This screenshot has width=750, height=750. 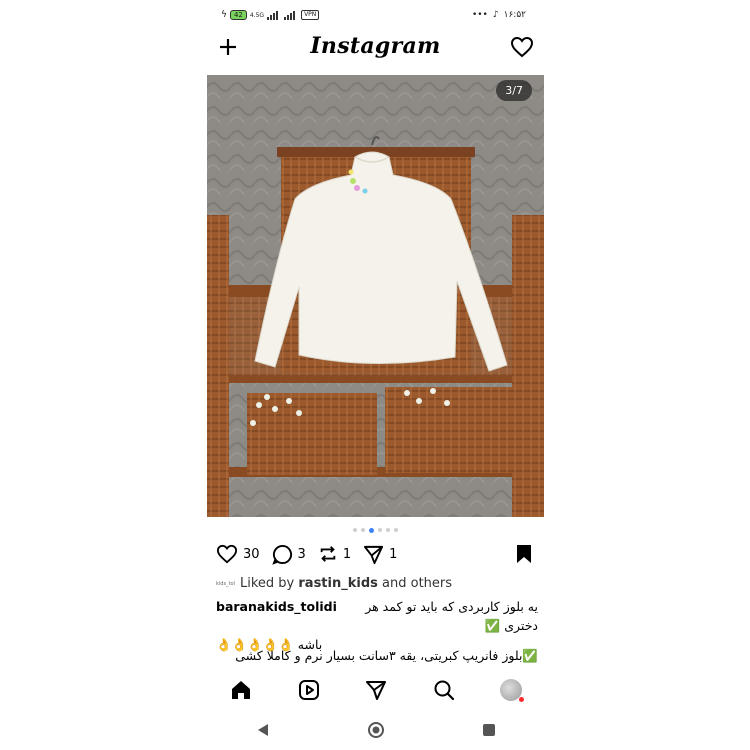 I want to click on reels-icon, so click(x=309, y=690).